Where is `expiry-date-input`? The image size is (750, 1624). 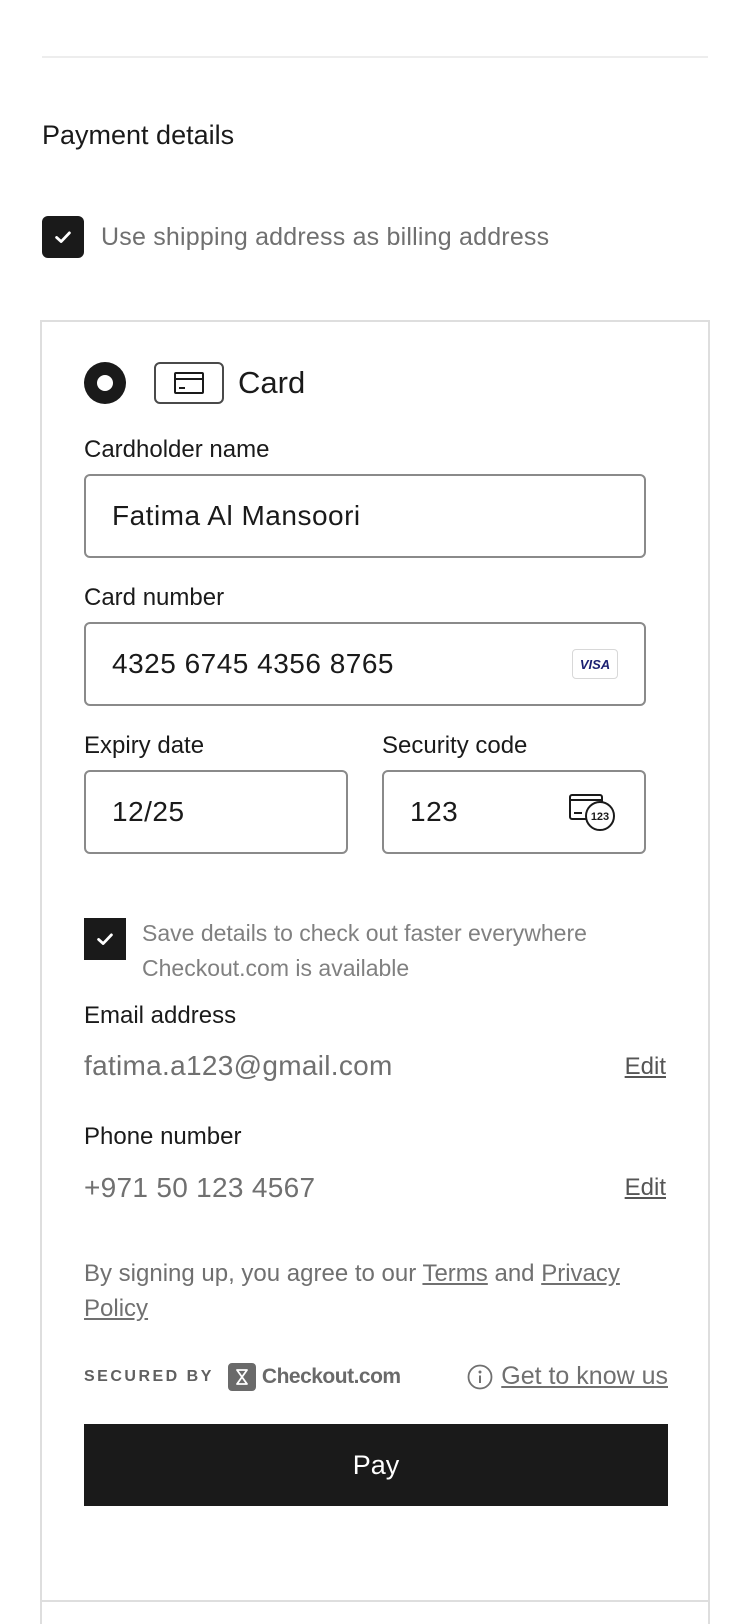
expiry-date-input is located at coordinates (216, 812).